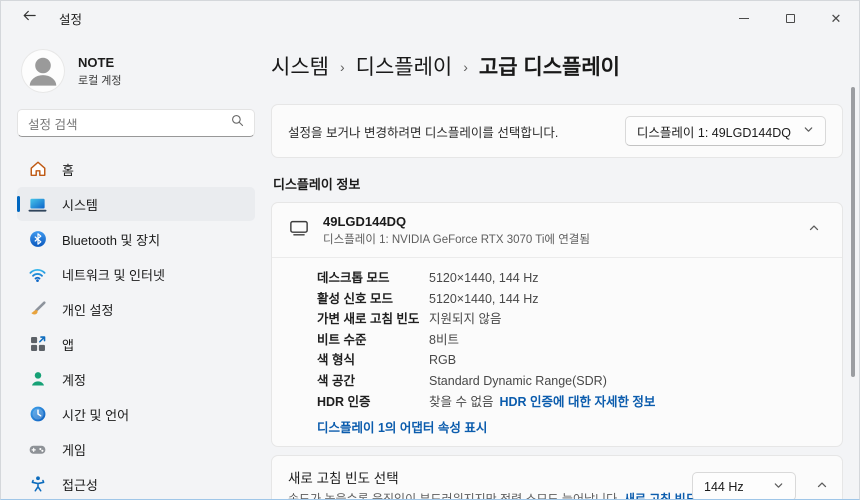  Describe the element at coordinates (37, 239) in the screenshot. I see `bluetooth-icon` at that location.